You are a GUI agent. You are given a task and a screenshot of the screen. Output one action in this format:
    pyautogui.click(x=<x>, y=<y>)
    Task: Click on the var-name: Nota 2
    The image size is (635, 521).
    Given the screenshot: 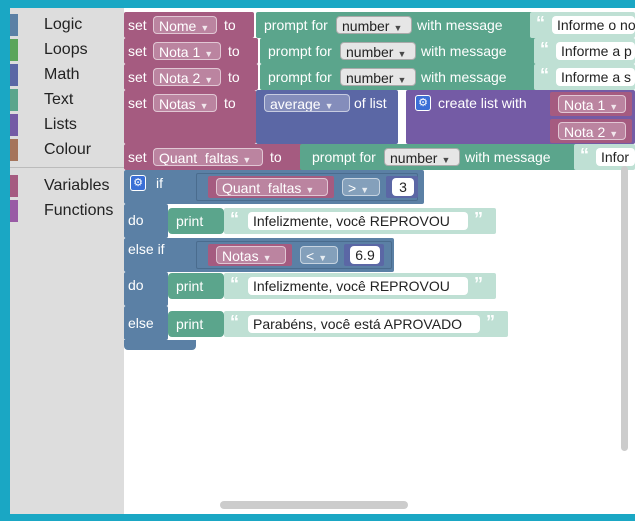 What is the action you would take?
    pyautogui.click(x=180, y=78)
    